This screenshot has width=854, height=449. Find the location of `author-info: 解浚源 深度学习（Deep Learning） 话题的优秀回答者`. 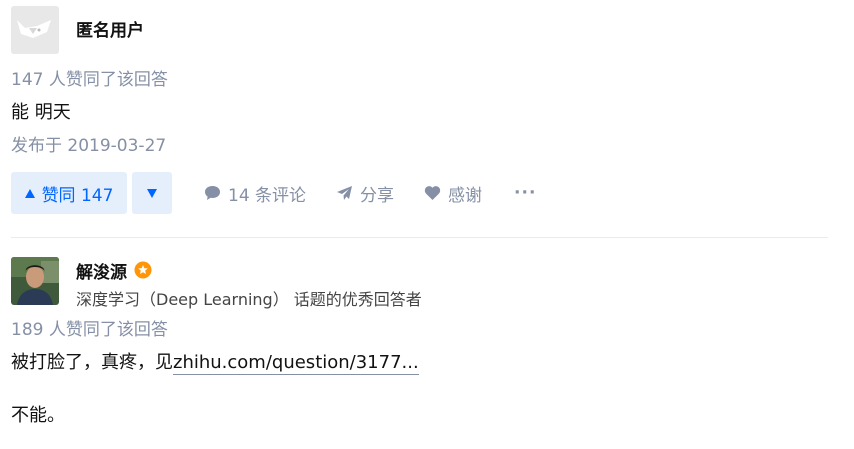

author-info: 解浚源 深度学习（Deep Learning） 话题的优秀回答者 is located at coordinates (419, 283).